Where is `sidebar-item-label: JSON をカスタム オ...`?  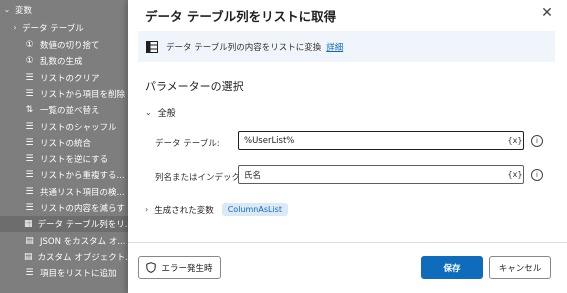
sidebar-item-label: JSON をカスタム オ... is located at coordinates (83, 241).